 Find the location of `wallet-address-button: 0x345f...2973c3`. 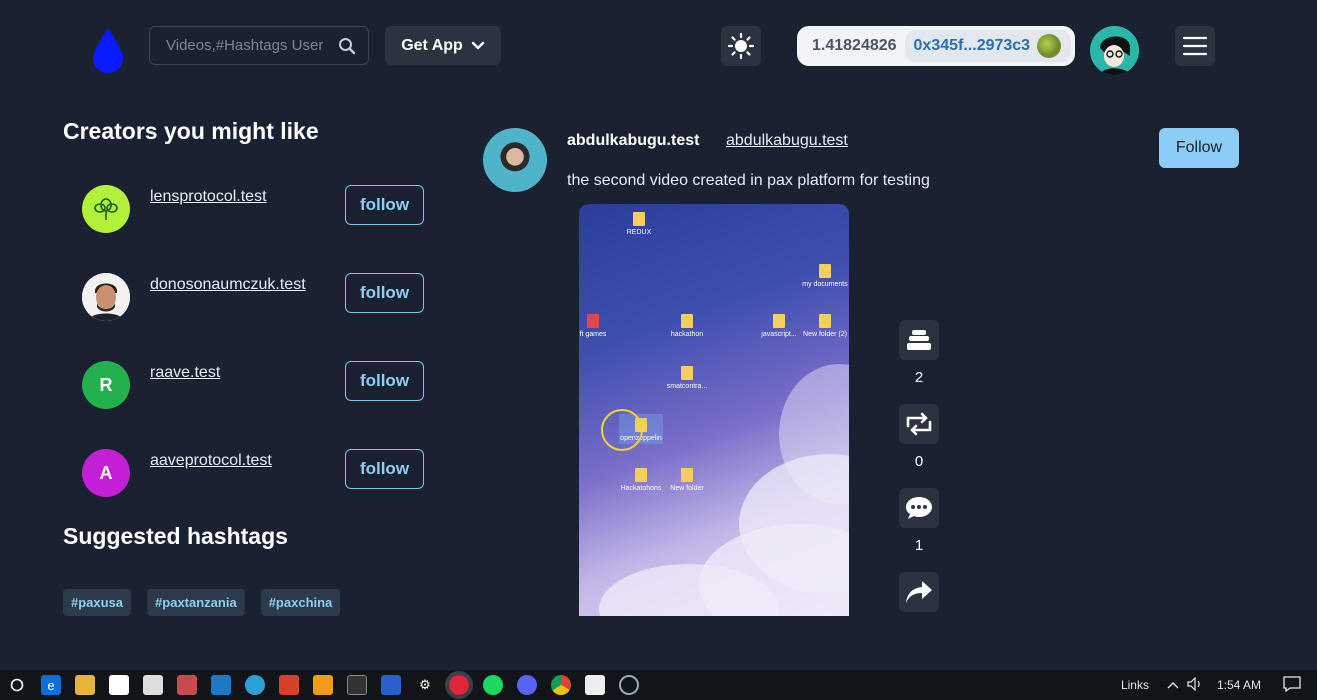

wallet-address-button: 0x345f...2973c3 is located at coordinates (987, 46).